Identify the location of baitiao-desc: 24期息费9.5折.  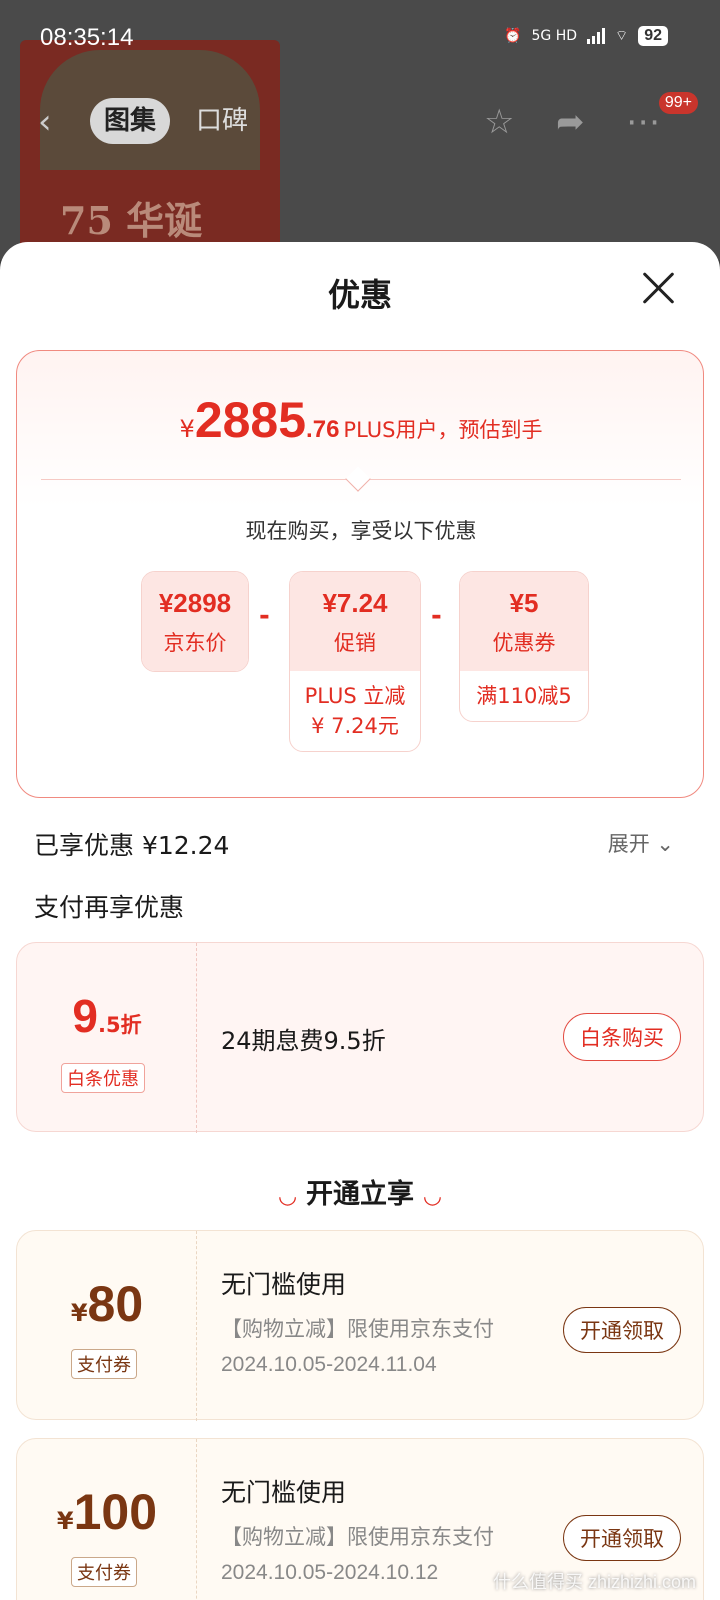
(303, 1041).